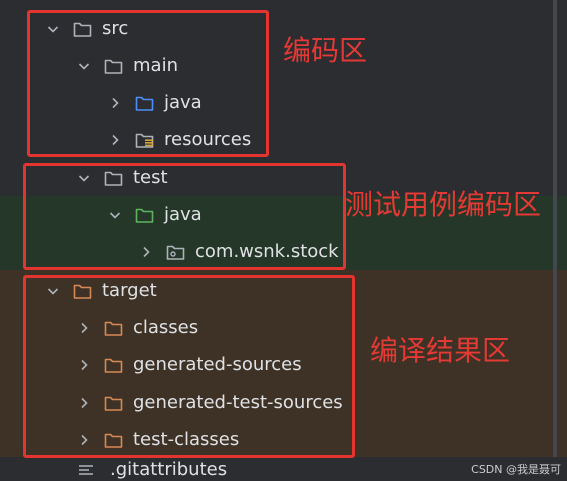  I want to click on watermark: CSDN @我是聂可, so click(516, 469).